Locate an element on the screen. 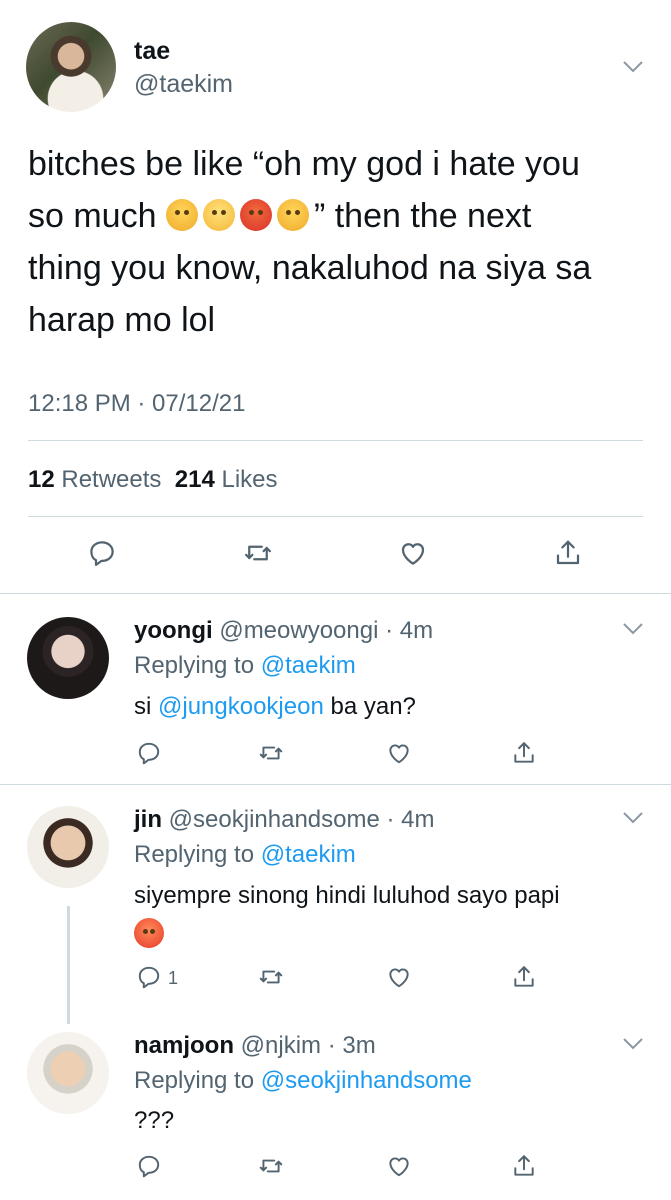 This screenshot has height=1200, width=671. reply-header: yoongi @meowyoongi · 4m is located at coordinates (283, 631).